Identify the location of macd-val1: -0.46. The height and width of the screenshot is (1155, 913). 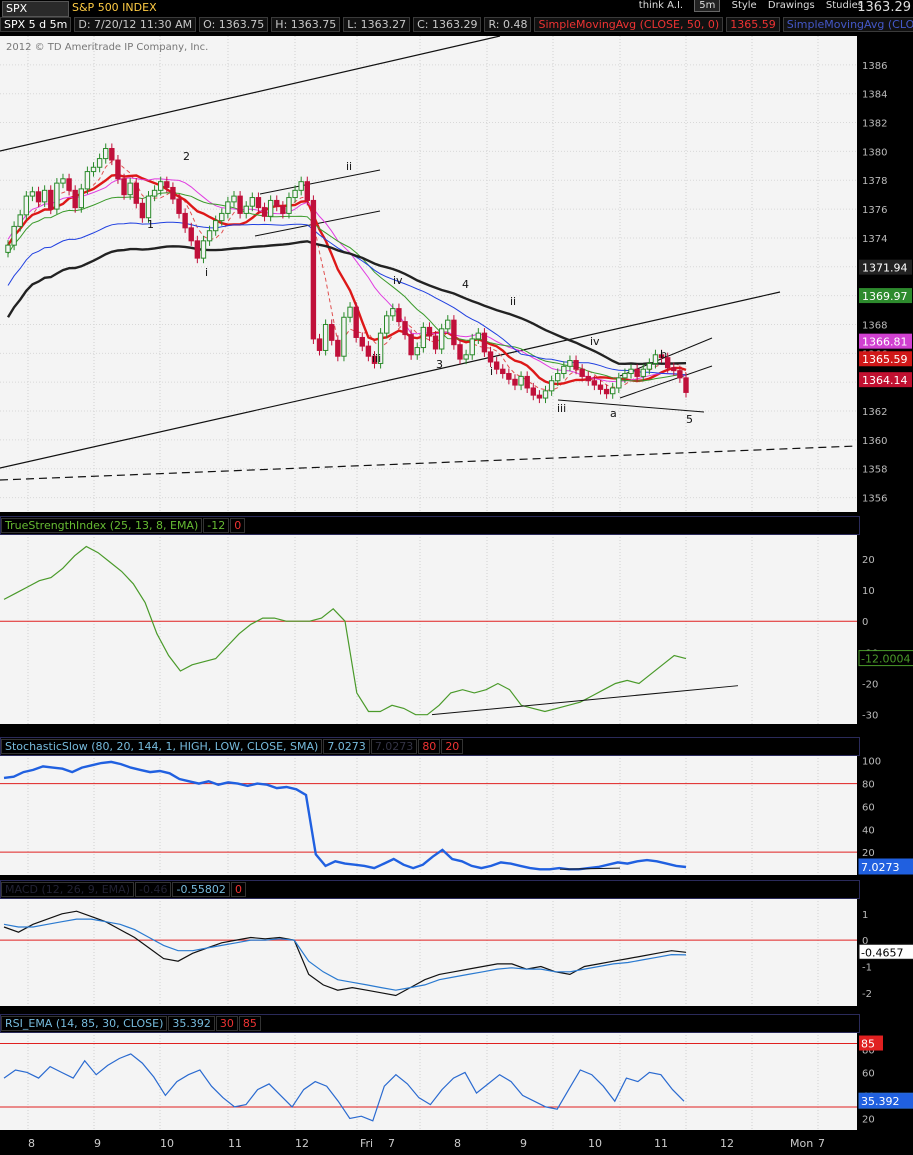
(153, 889).